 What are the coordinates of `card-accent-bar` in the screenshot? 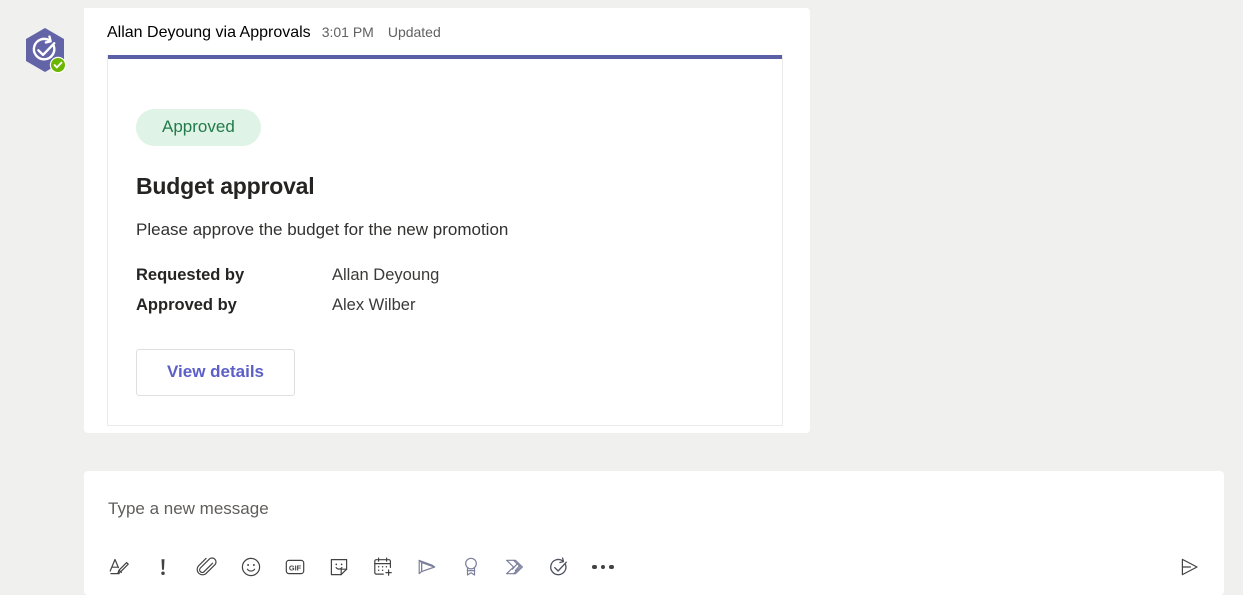 It's located at (445, 57).